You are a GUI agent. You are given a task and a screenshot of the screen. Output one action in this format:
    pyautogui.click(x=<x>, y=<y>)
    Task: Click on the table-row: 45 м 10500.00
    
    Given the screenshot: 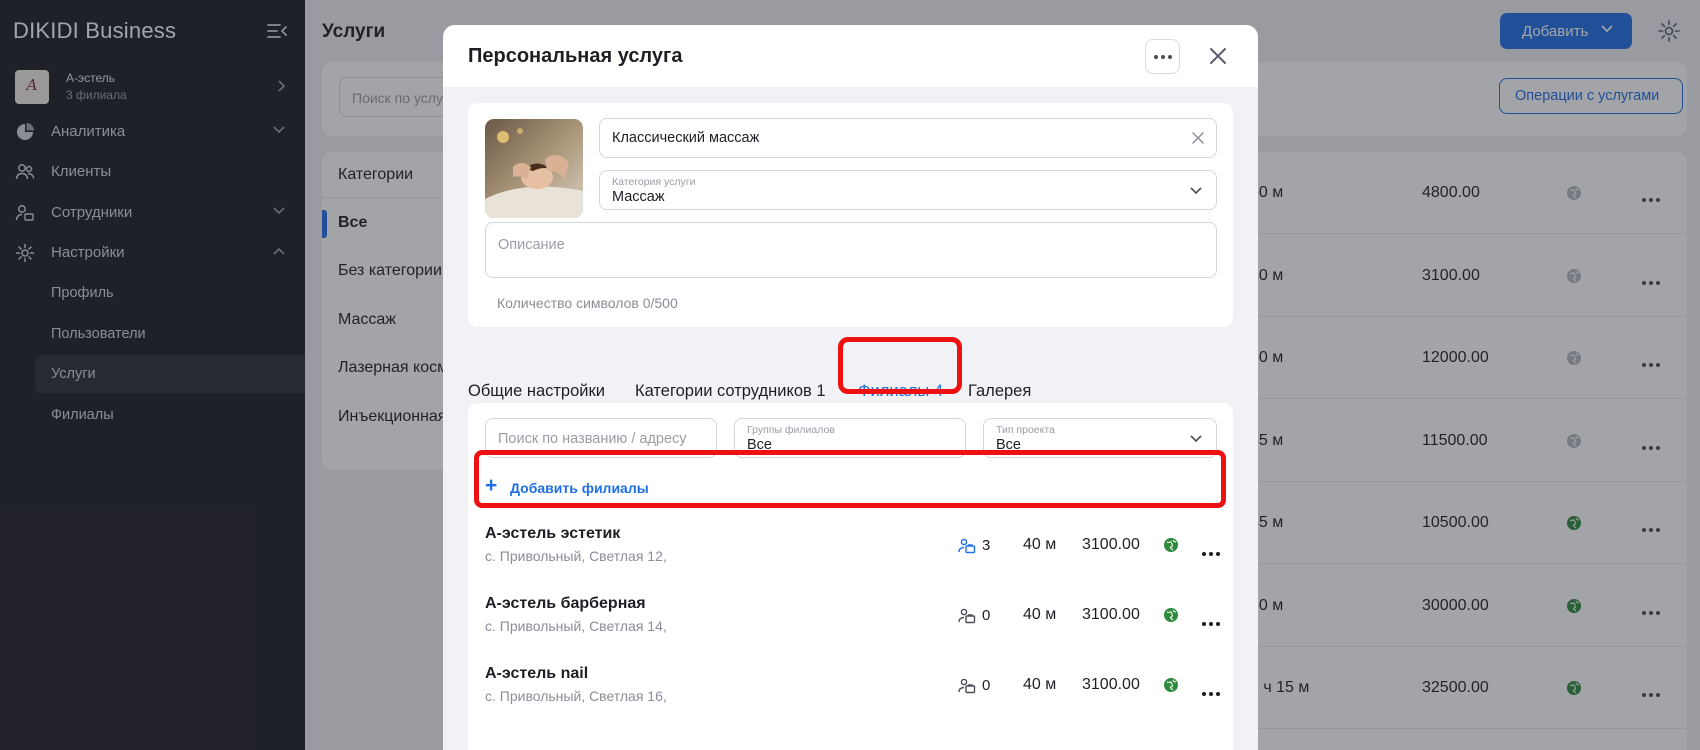 What is the action you would take?
    pyautogui.click(x=1446, y=523)
    